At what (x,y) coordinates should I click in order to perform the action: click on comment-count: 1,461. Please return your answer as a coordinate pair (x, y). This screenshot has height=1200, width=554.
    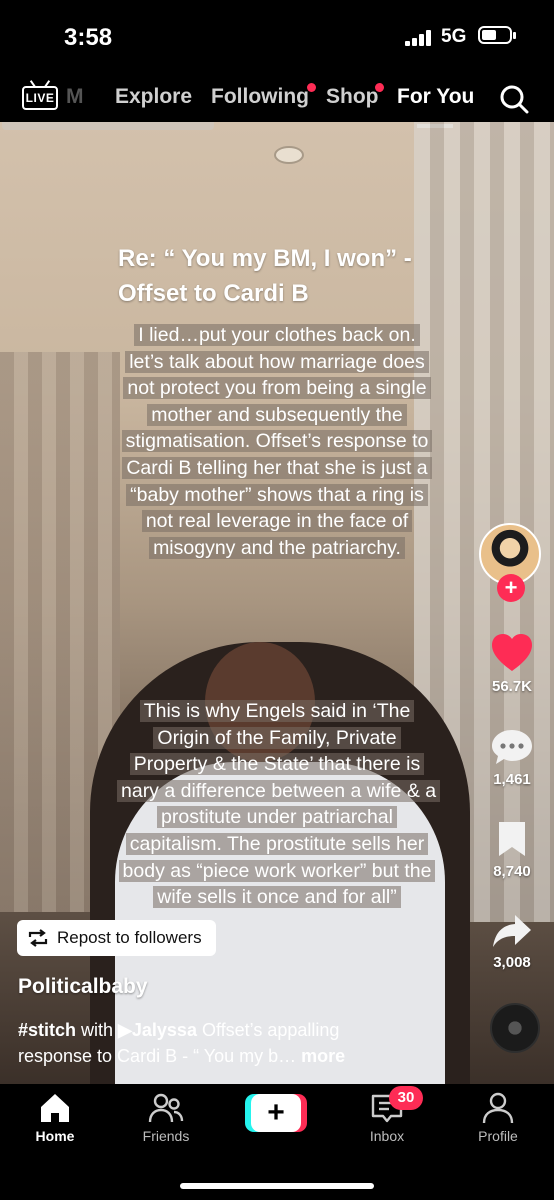
    Looking at the image, I should click on (512, 779).